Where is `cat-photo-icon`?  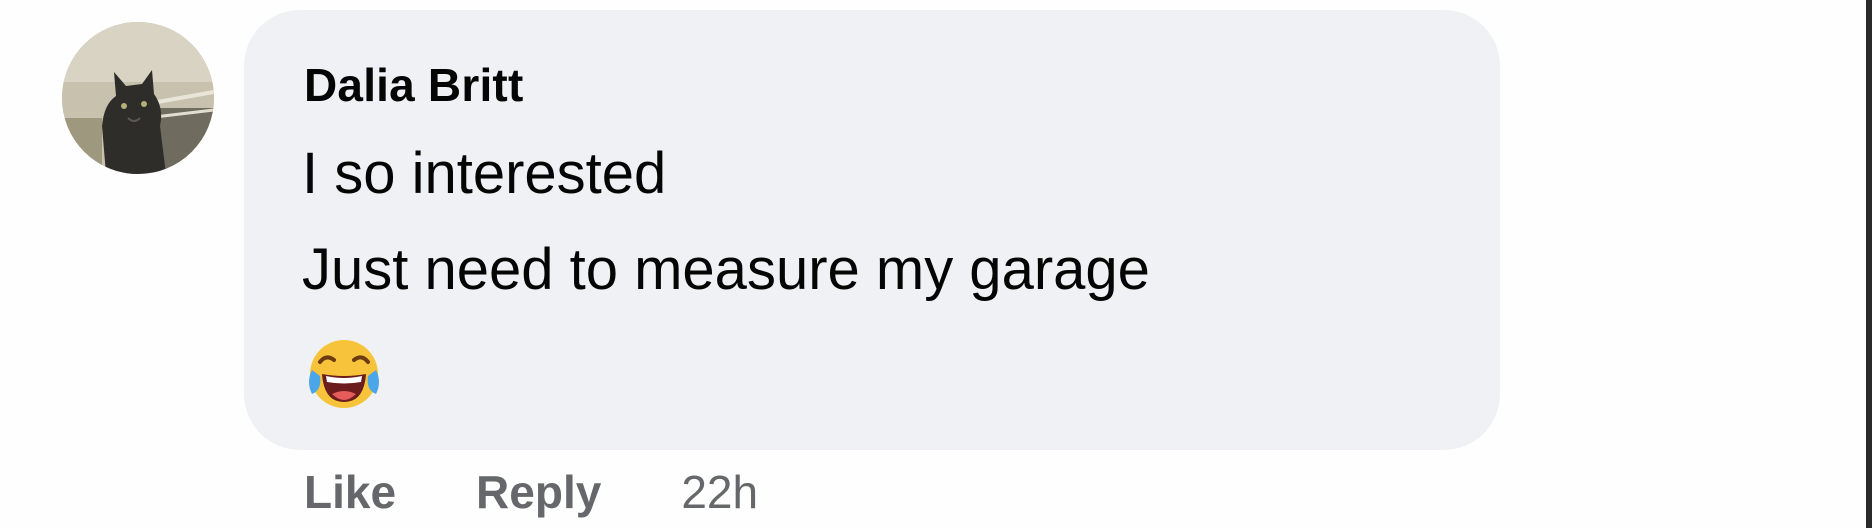
cat-photo-icon is located at coordinates (138, 98).